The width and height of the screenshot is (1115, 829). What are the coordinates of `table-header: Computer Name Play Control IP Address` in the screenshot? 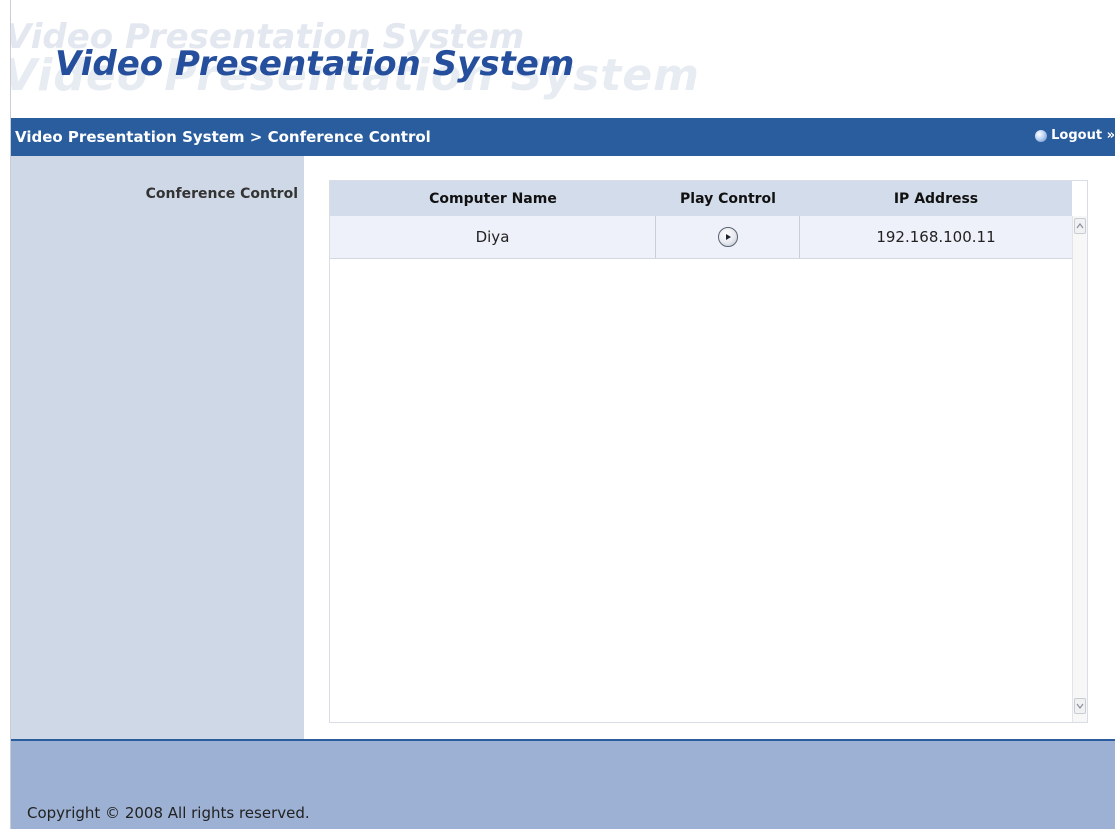 It's located at (701, 198).